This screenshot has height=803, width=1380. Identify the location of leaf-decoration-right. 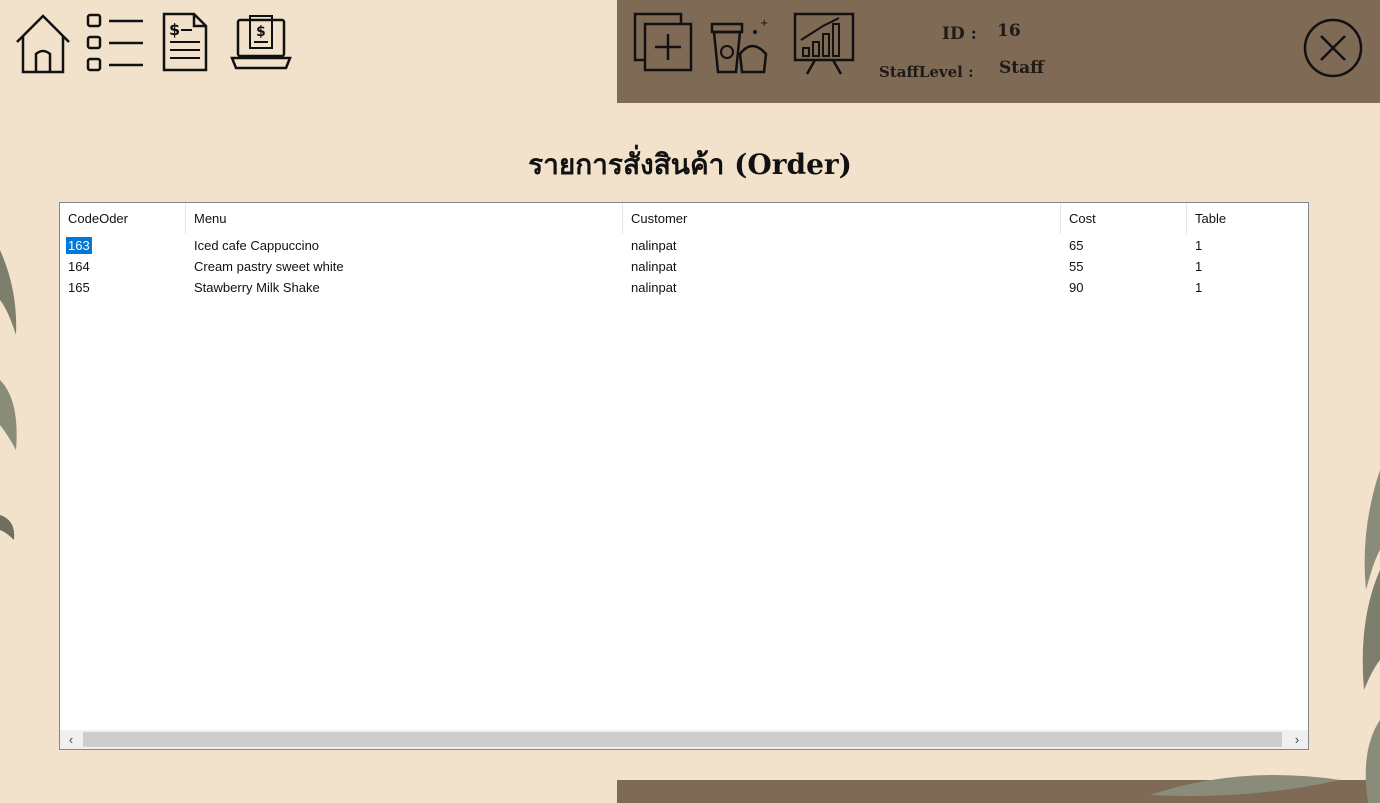
(1371, 636).